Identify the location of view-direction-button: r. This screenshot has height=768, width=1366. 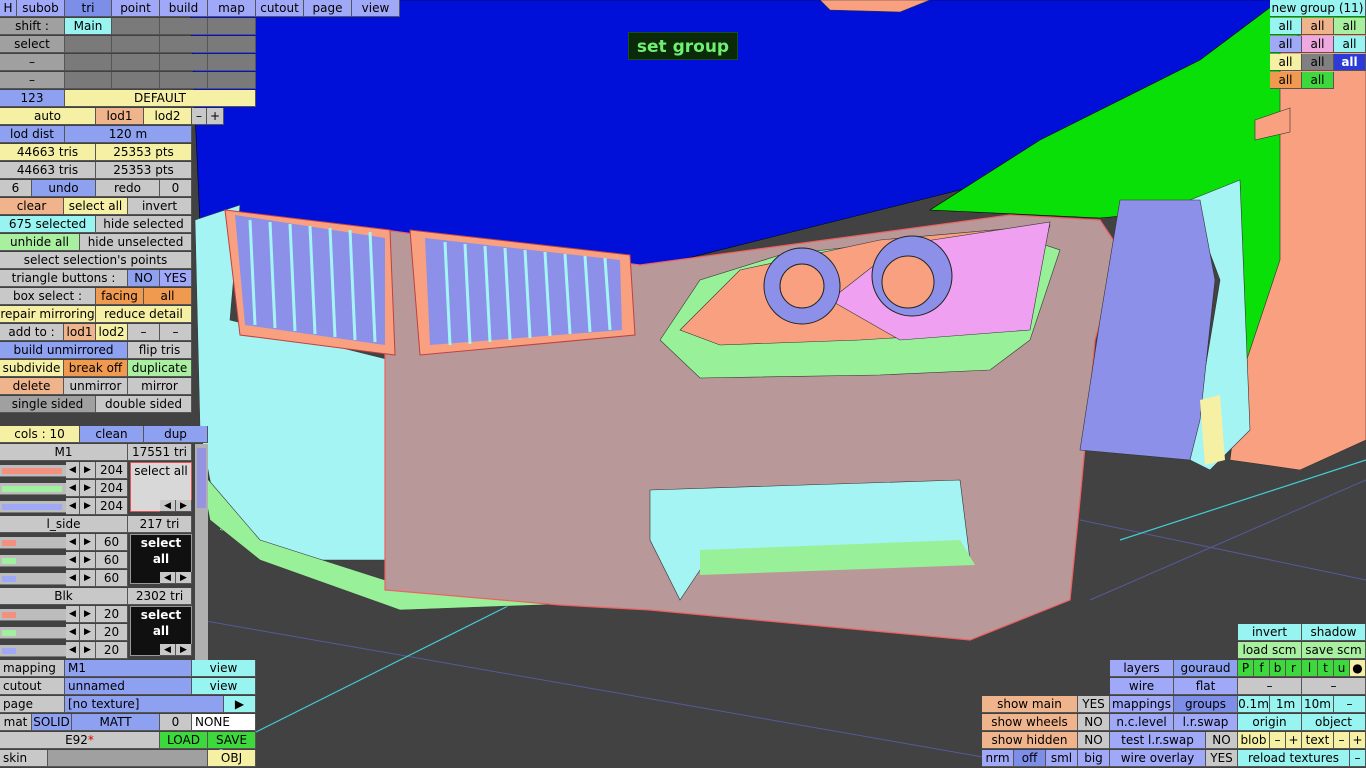
(1294, 668).